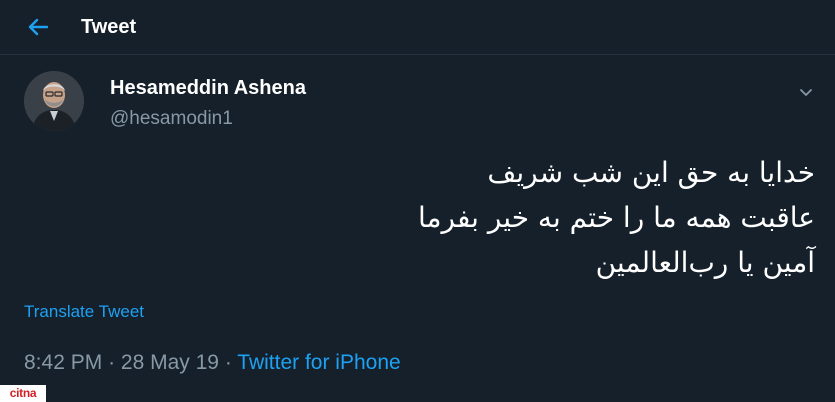 The image size is (835, 402). I want to click on translate-tweet-link: Translate Tweet, so click(84, 312).